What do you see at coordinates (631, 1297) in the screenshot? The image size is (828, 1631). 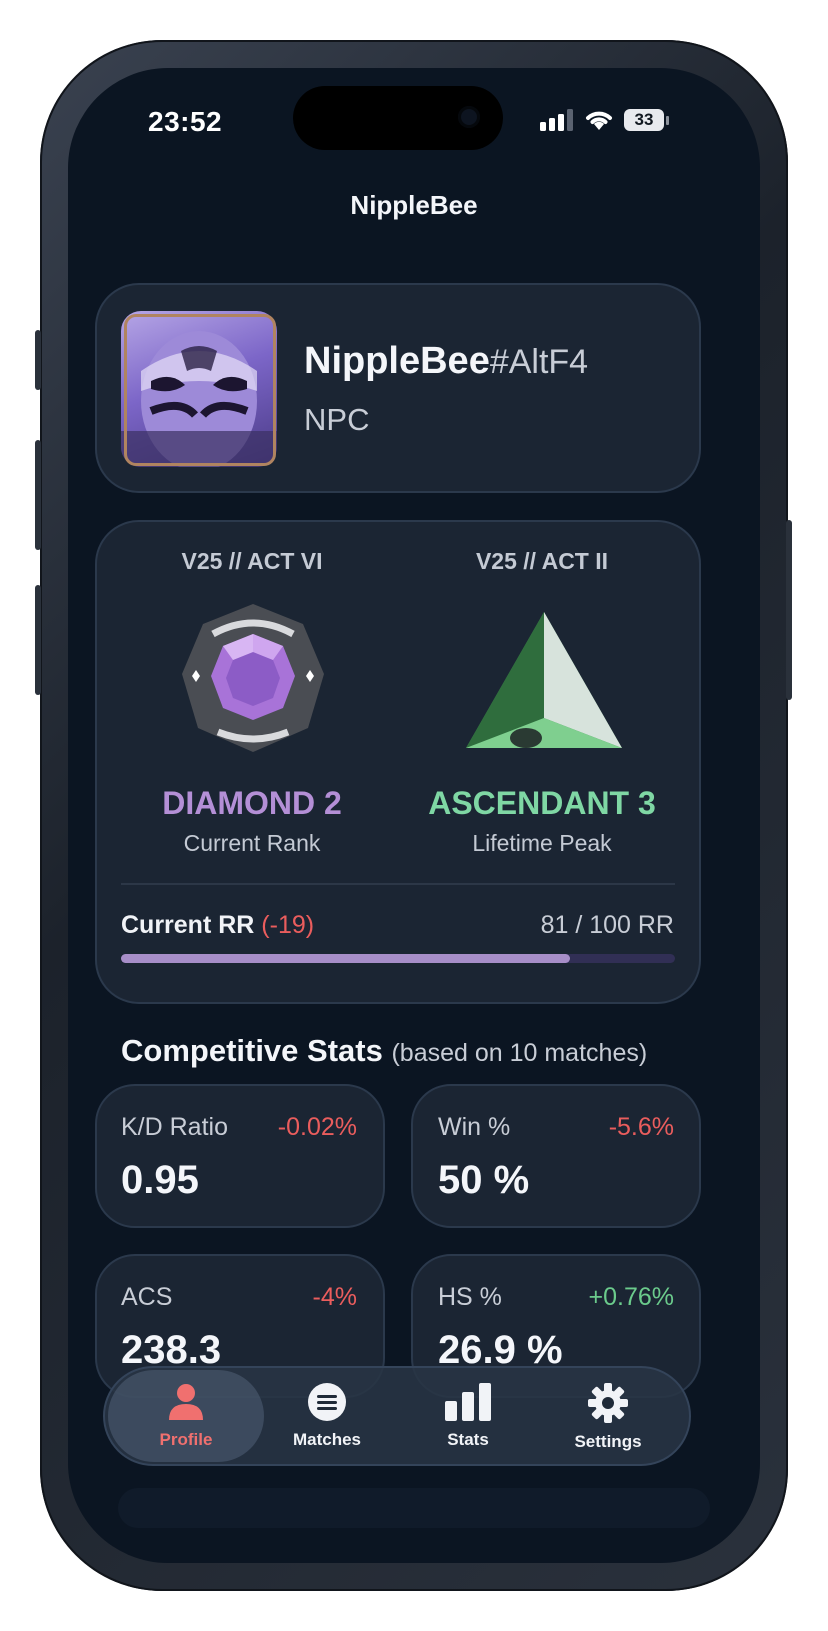 I see `stat-change: +0.76%` at bounding box center [631, 1297].